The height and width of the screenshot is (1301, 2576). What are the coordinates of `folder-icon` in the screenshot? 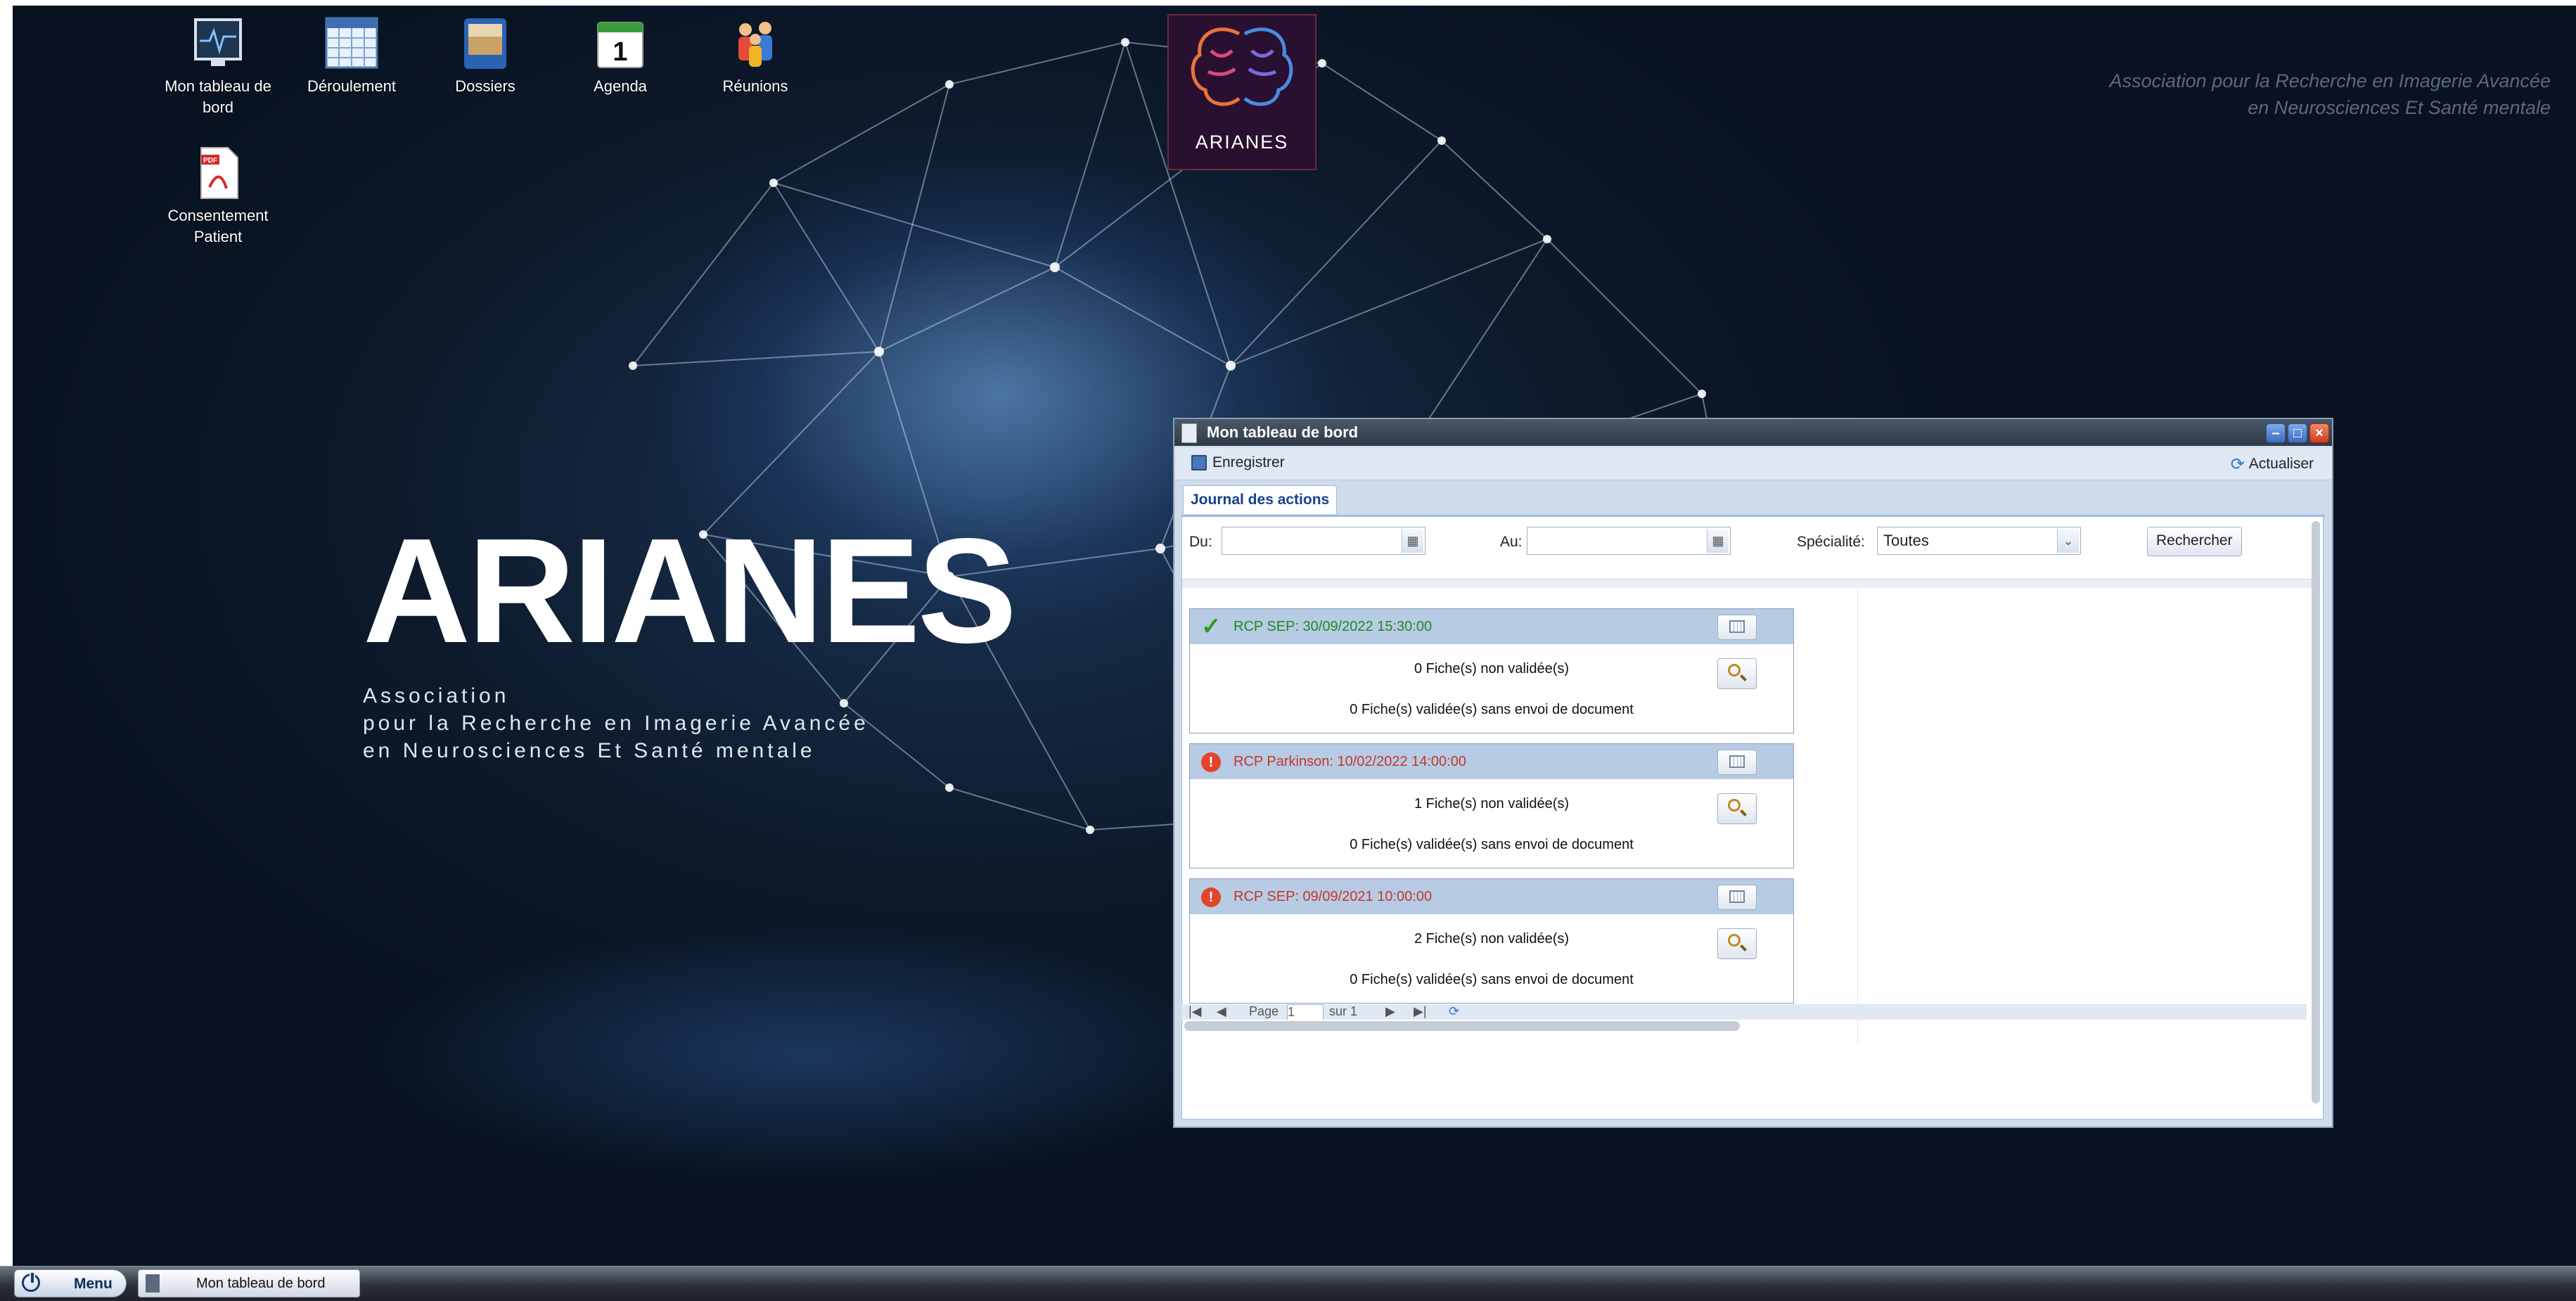 It's located at (485, 43).